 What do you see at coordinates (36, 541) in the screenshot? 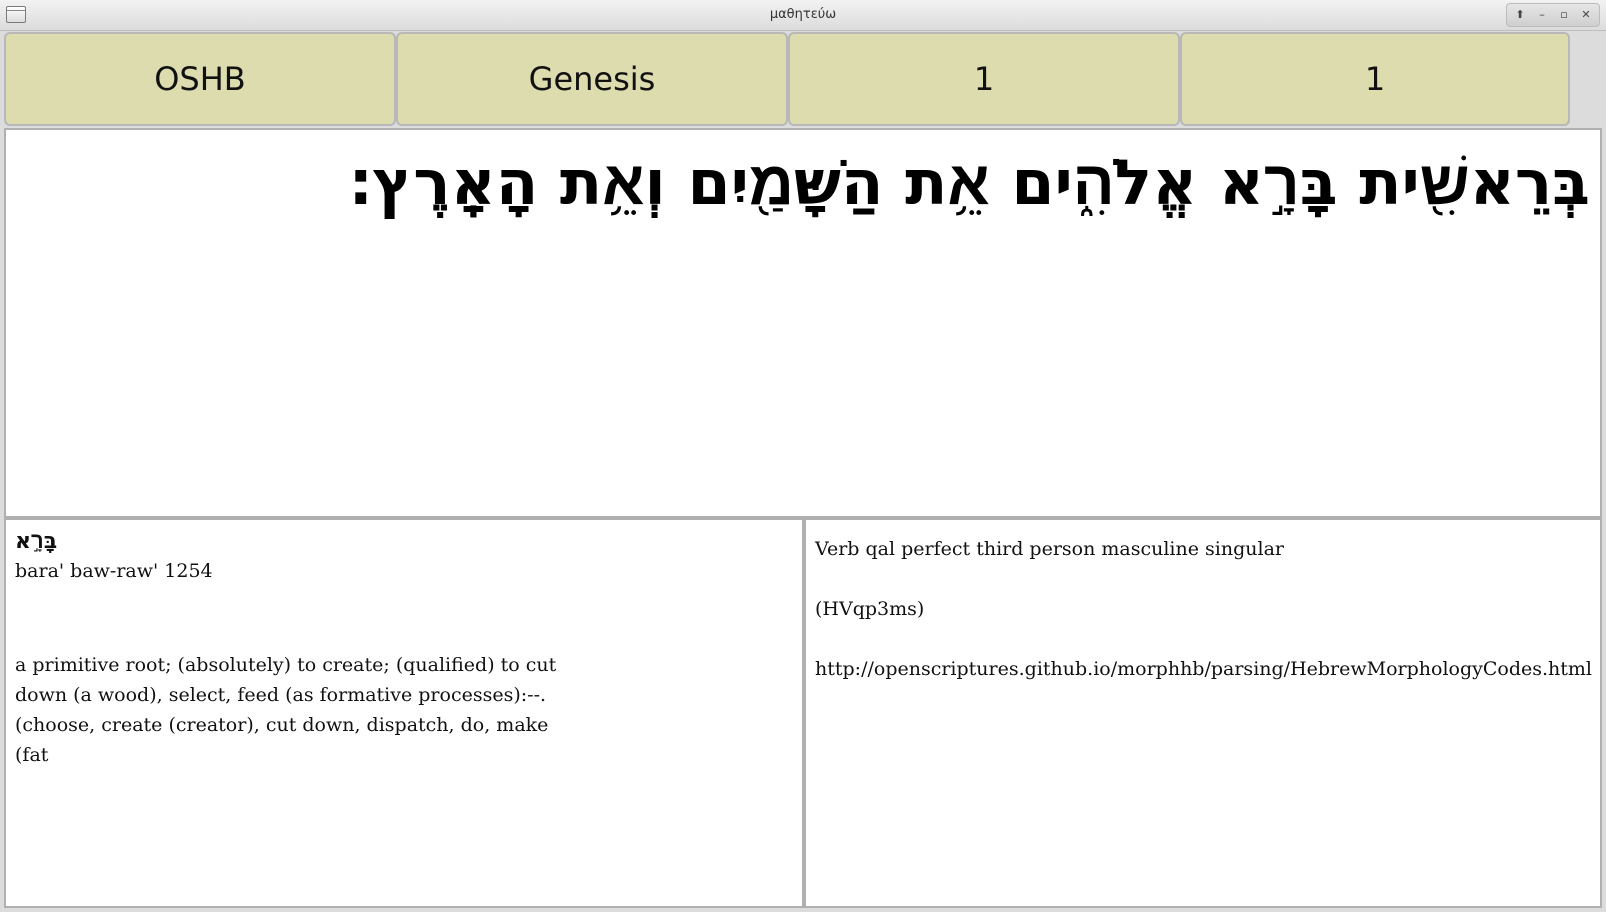
I see `lexicon-word: בָּרָ֣א` at bounding box center [36, 541].